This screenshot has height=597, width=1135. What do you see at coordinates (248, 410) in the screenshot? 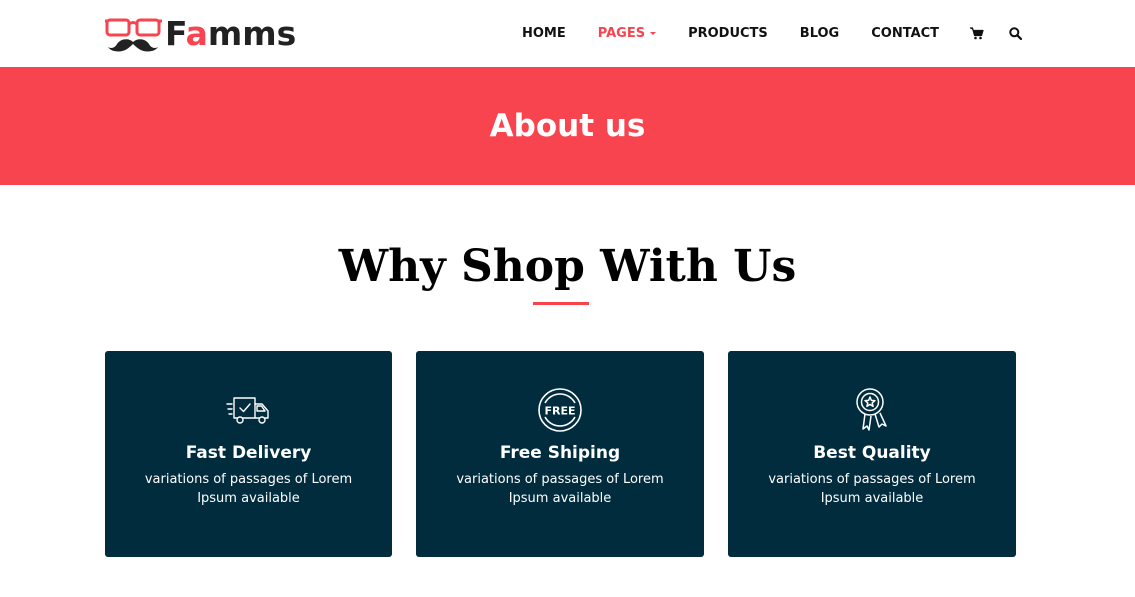
I see `delivery-truck-icon` at bounding box center [248, 410].